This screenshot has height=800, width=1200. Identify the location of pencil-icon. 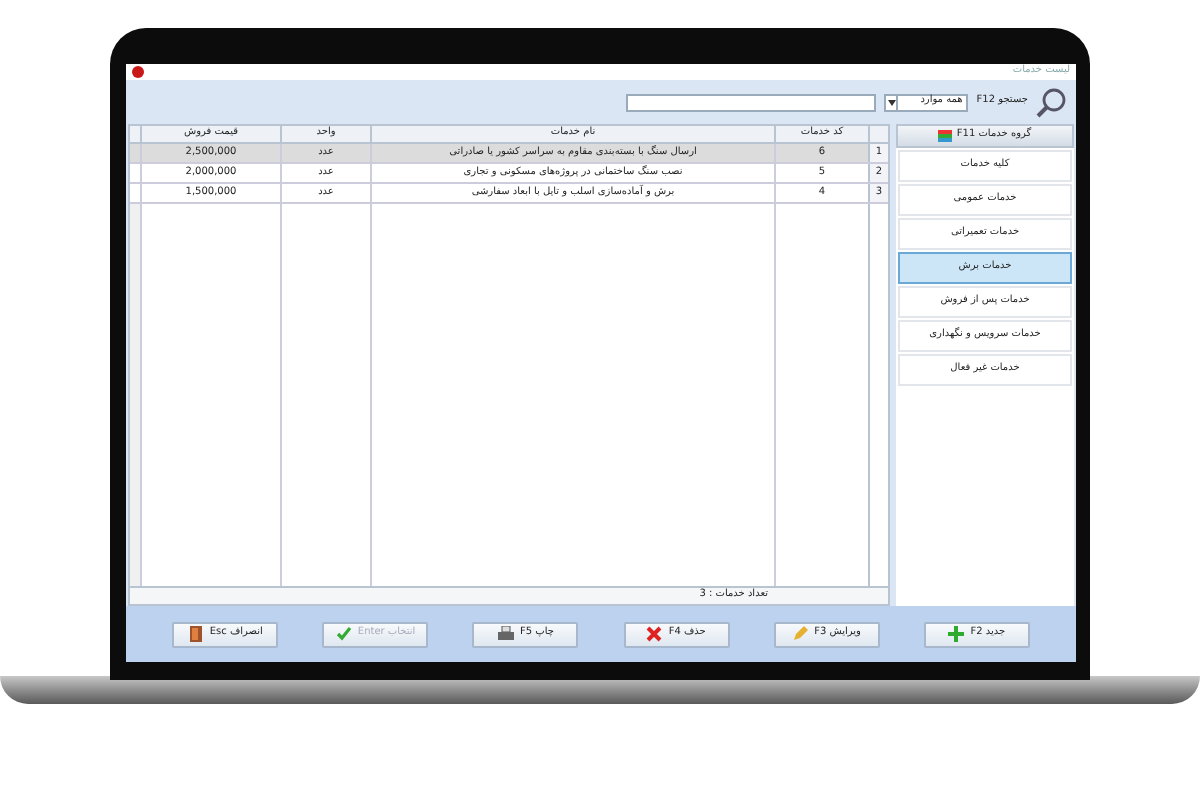
(800, 634).